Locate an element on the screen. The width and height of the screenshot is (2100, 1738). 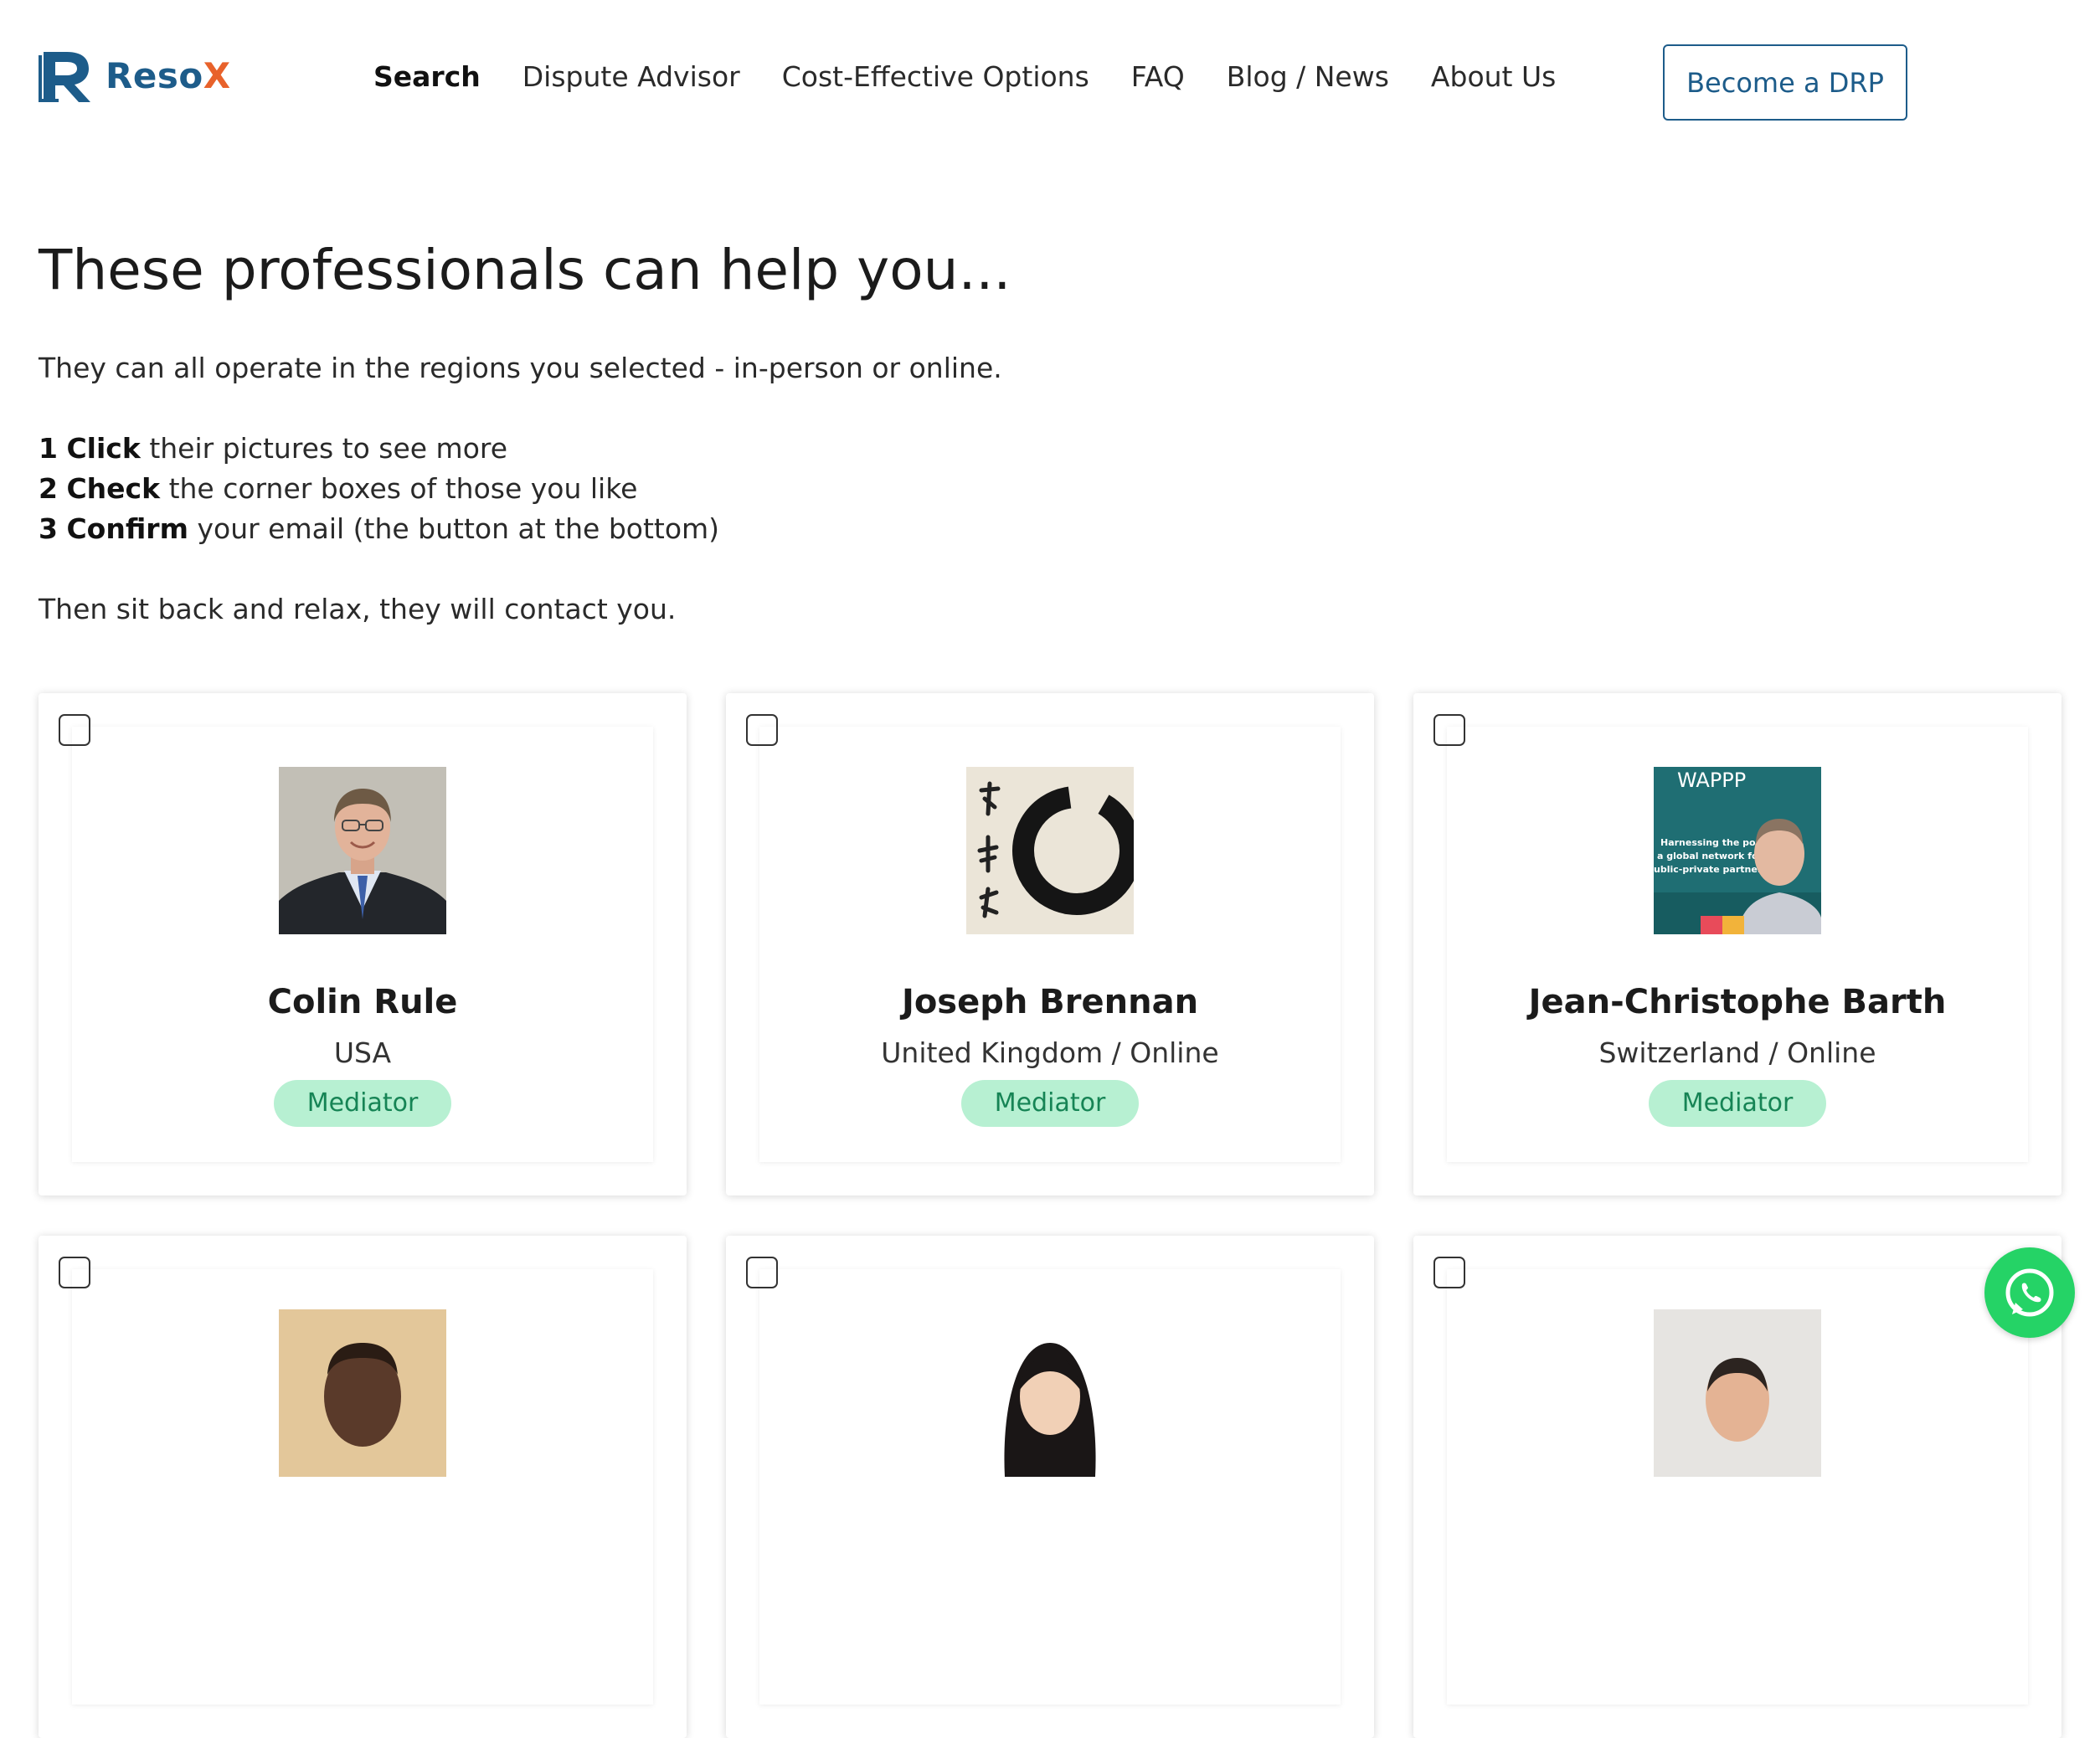
nav-dispute-advisor: Dispute Advisor is located at coordinates (631, 76).